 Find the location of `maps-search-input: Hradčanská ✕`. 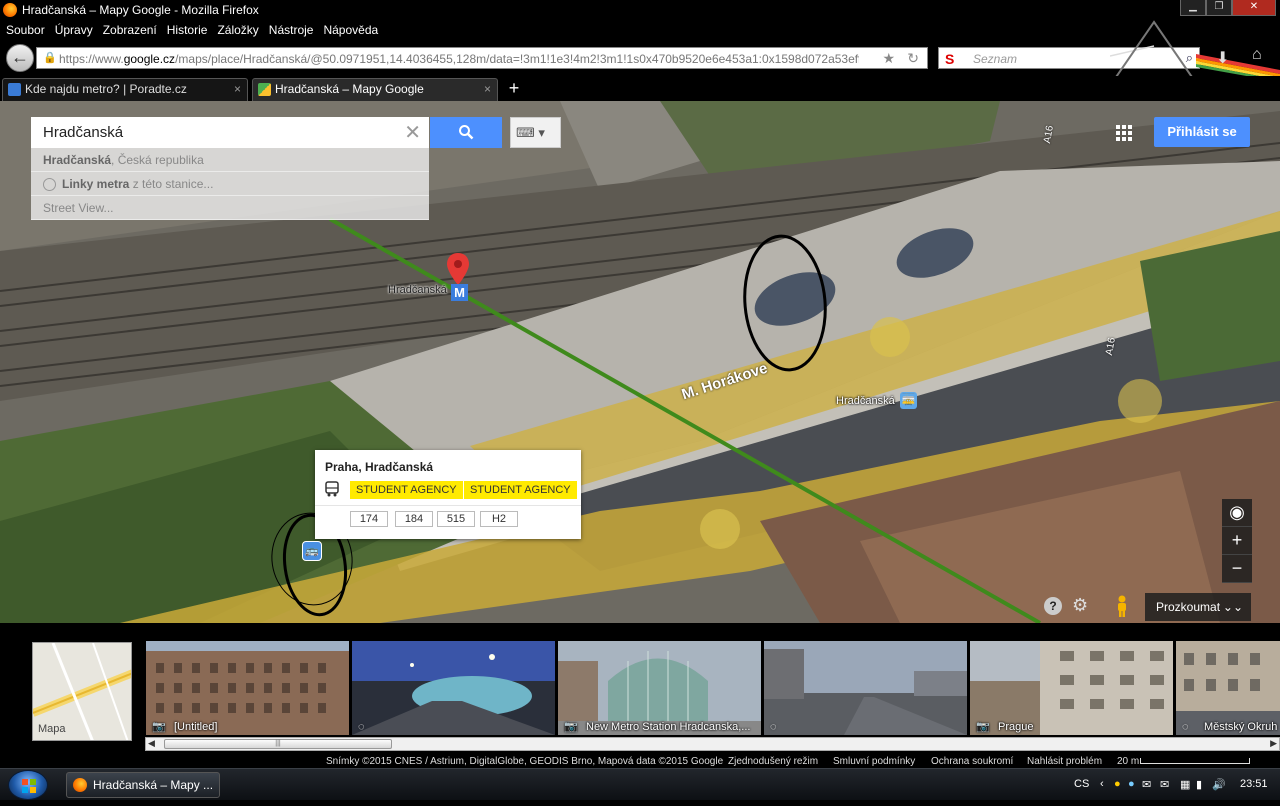

maps-search-input: Hradčanská ✕ is located at coordinates (230, 132).